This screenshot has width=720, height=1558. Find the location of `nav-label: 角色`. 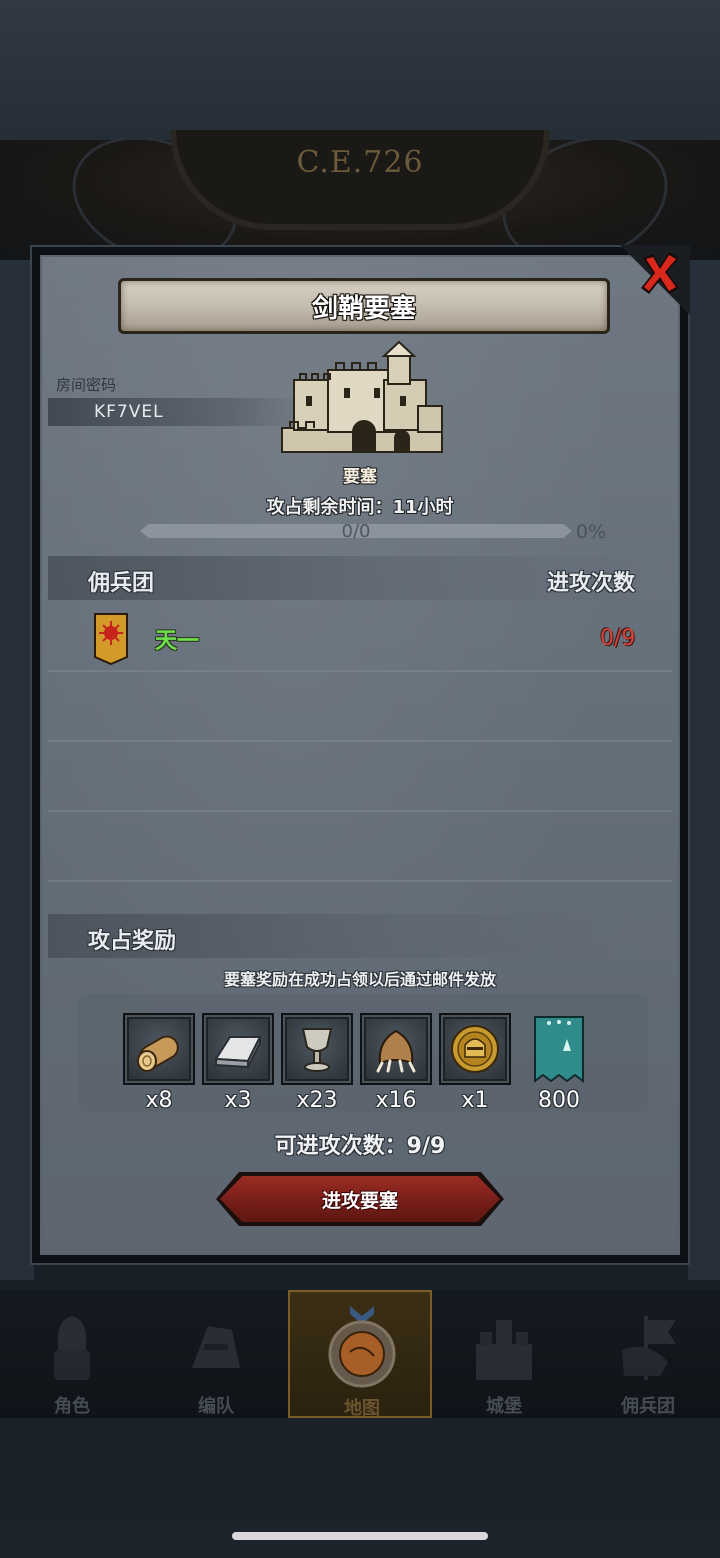

nav-label: 角色 is located at coordinates (72, 1406).